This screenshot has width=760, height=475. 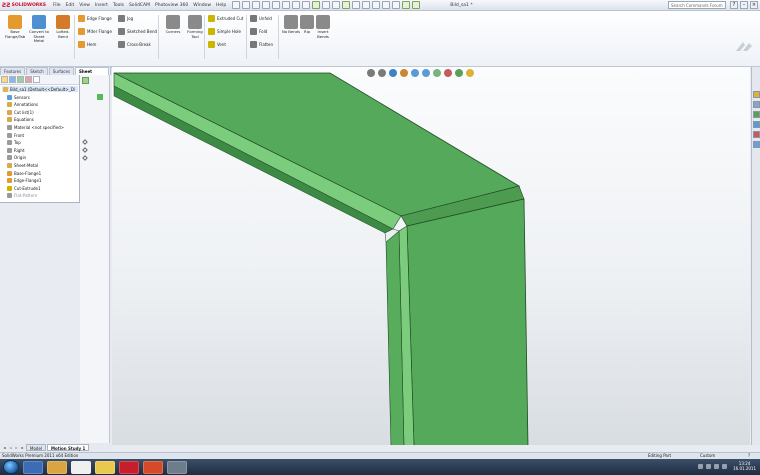 I want to click on corners-button: Corners, so click(x=173, y=25).